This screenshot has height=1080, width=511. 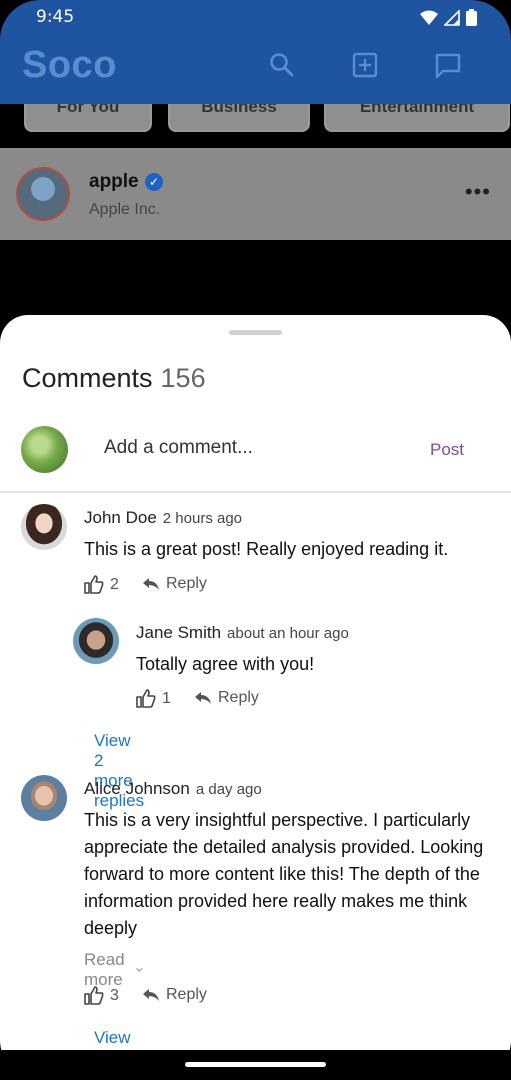 What do you see at coordinates (125, 209) in the screenshot?
I see `account-subtitle: Apple Inc.` at bounding box center [125, 209].